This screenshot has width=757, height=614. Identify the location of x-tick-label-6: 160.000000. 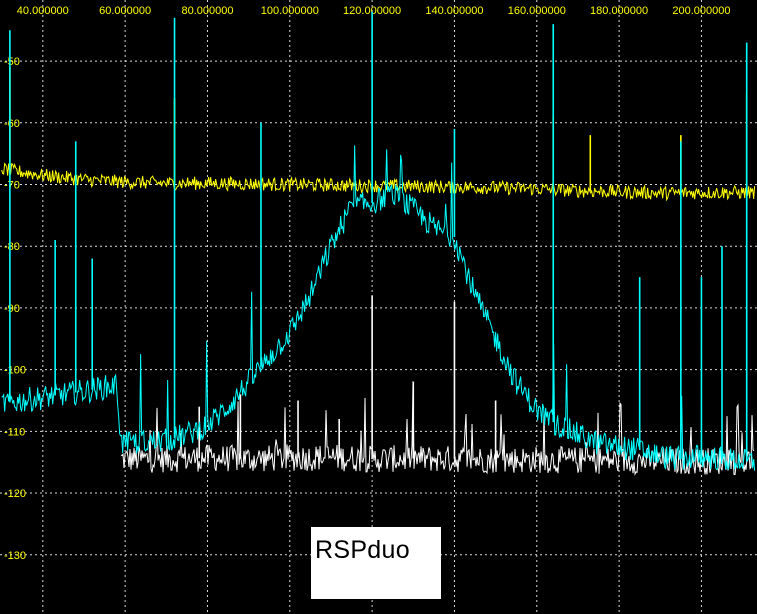
(537, 11).